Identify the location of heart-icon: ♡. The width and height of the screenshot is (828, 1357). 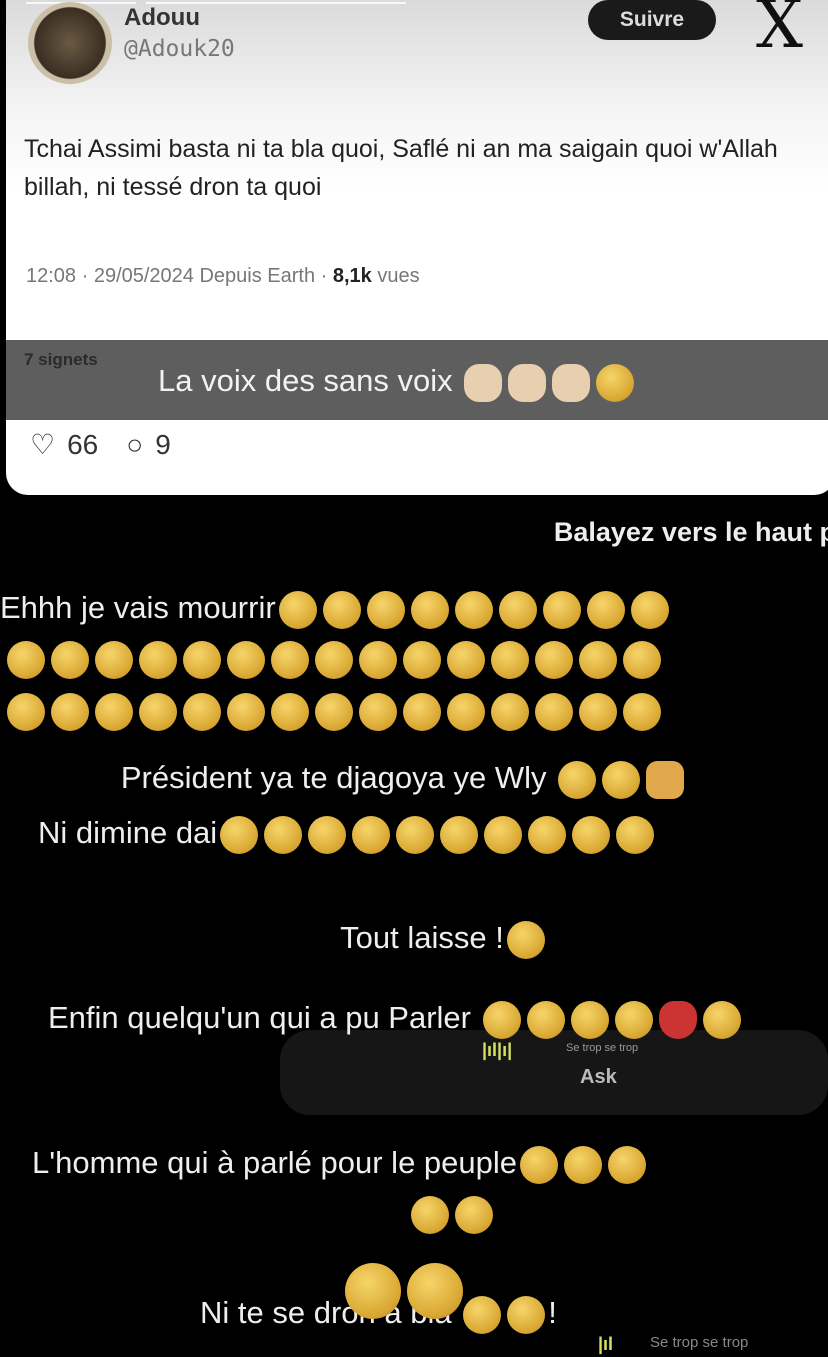
(42, 444).